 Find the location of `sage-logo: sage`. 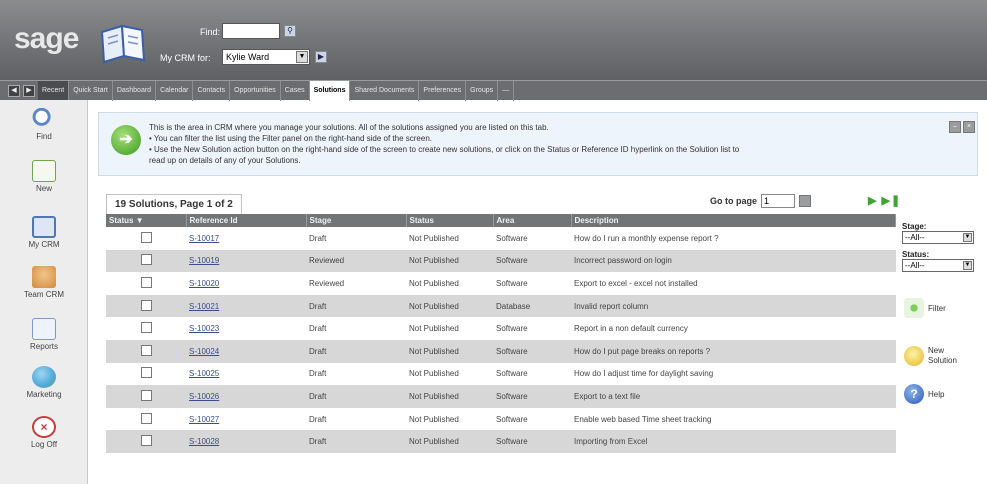

sage-logo: sage is located at coordinates (46, 38).